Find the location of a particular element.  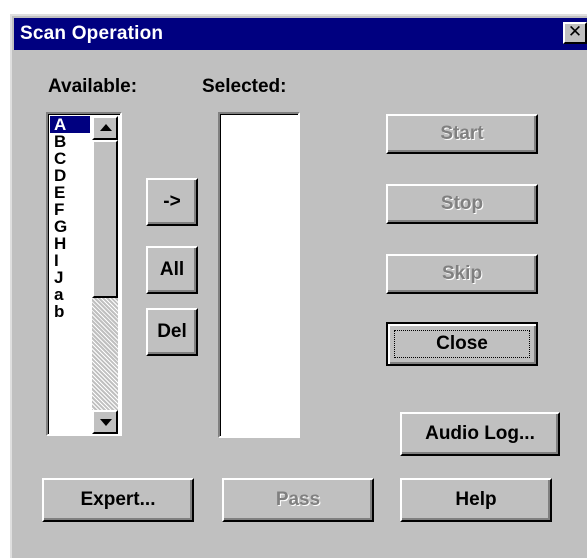

available-items: A B C D E F G H I J a b is located at coordinates (70, 218).